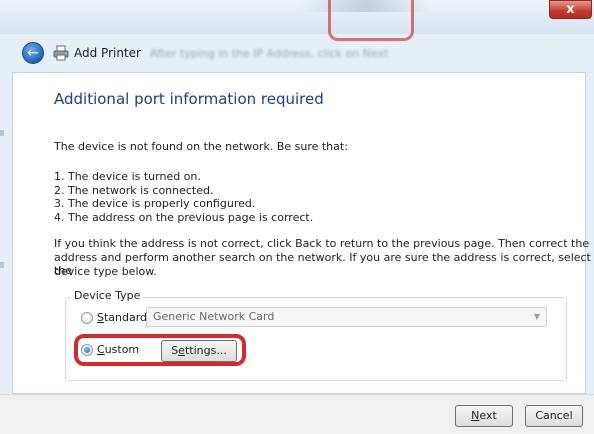 This screenshot has width=594, height=434. What do you see at coordinates (107, 295) in the screenshot?
I see `device-type-legend: Device Type` at bounding box center [107, 295].